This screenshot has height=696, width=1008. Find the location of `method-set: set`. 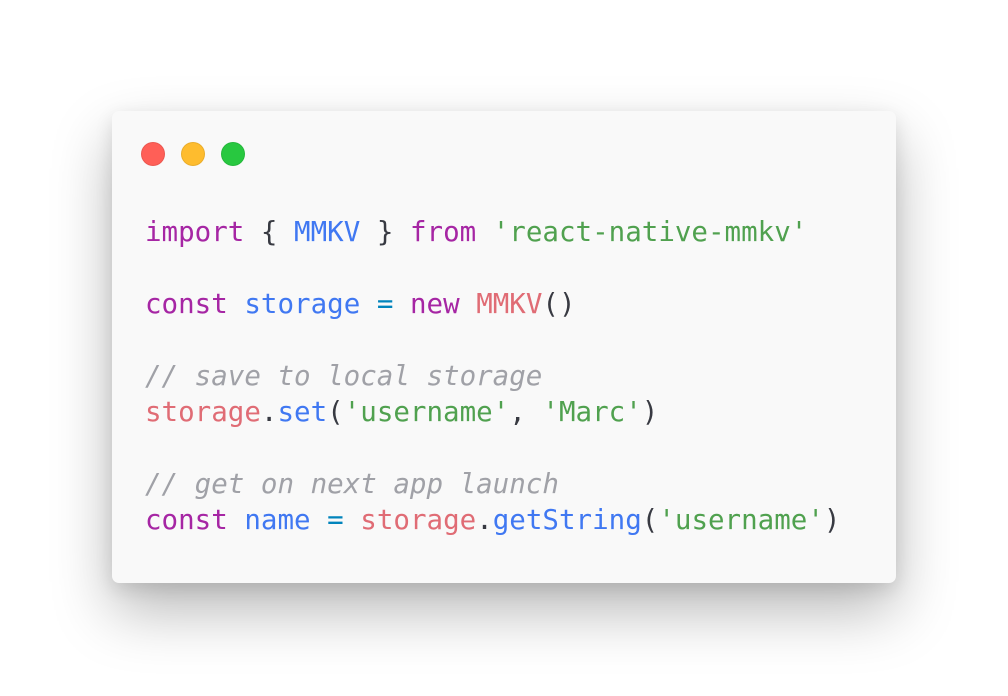

method-set: set is located at coordinates (302, 412).